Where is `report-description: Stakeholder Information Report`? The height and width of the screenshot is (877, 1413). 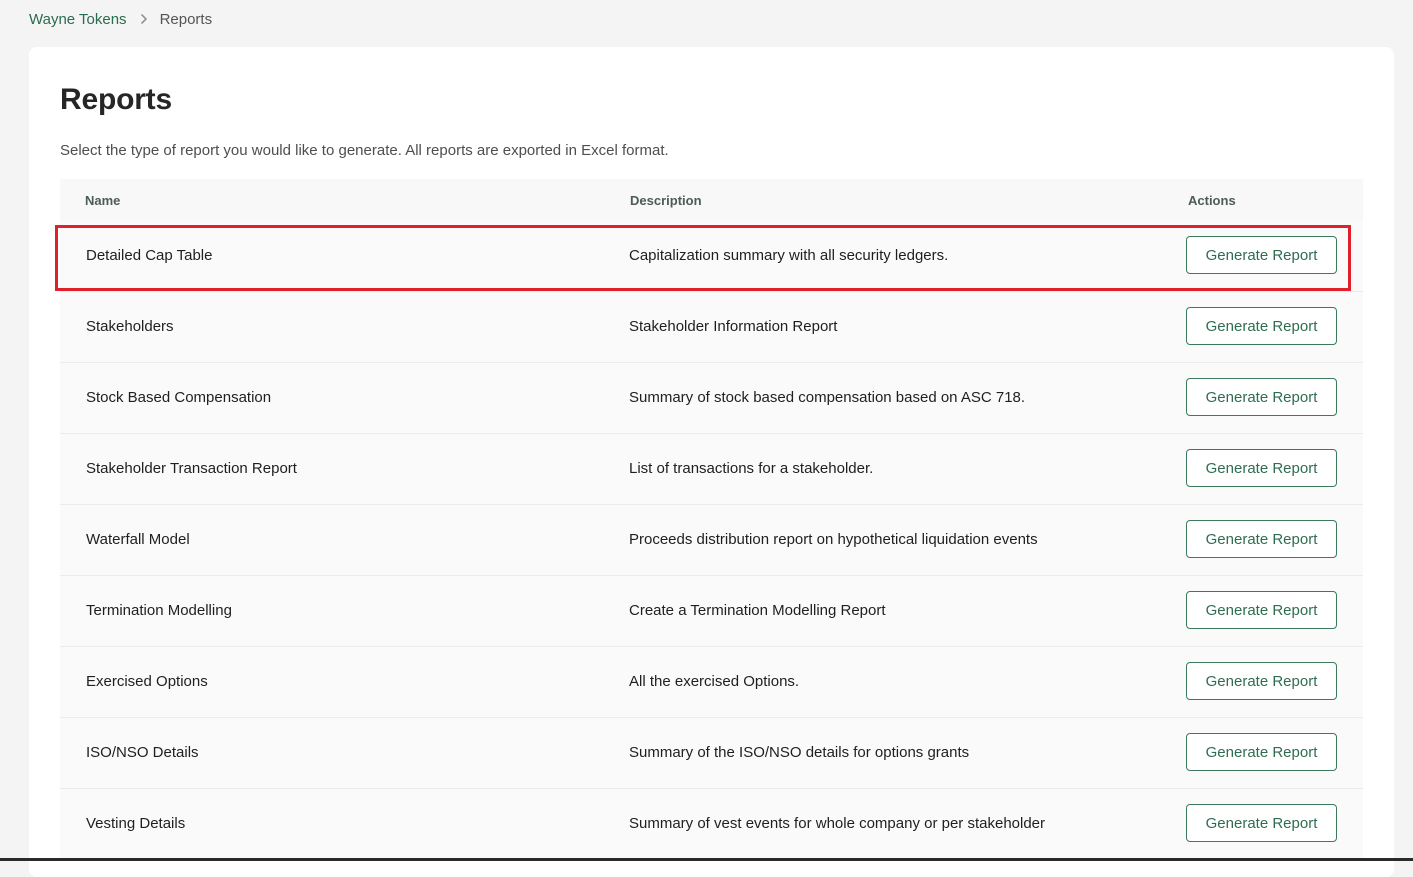
report-description: Stakeholder Information Report is located at coordinates (733, 326).